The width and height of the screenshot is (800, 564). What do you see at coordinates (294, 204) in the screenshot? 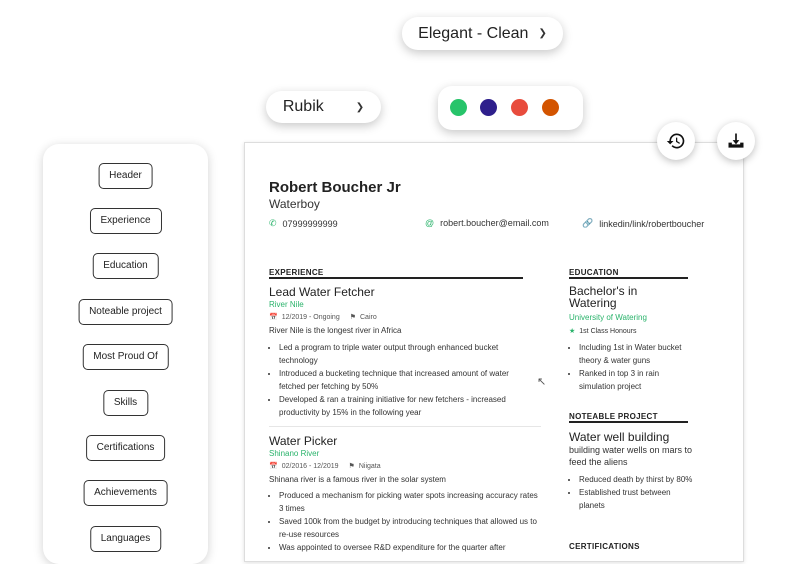
I see `resume-role: Waterboy` at bounding box center [294, 204].